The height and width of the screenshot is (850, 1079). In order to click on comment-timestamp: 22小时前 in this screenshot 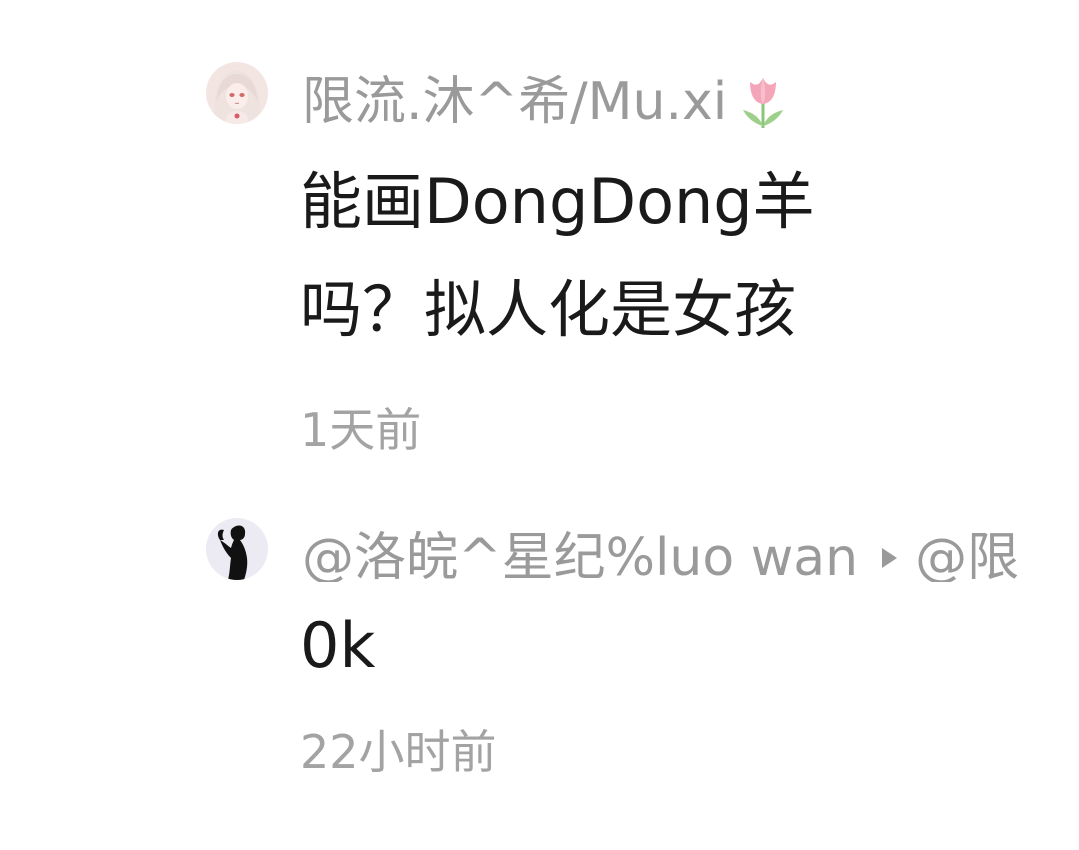, I will do `click(398, 752)`.